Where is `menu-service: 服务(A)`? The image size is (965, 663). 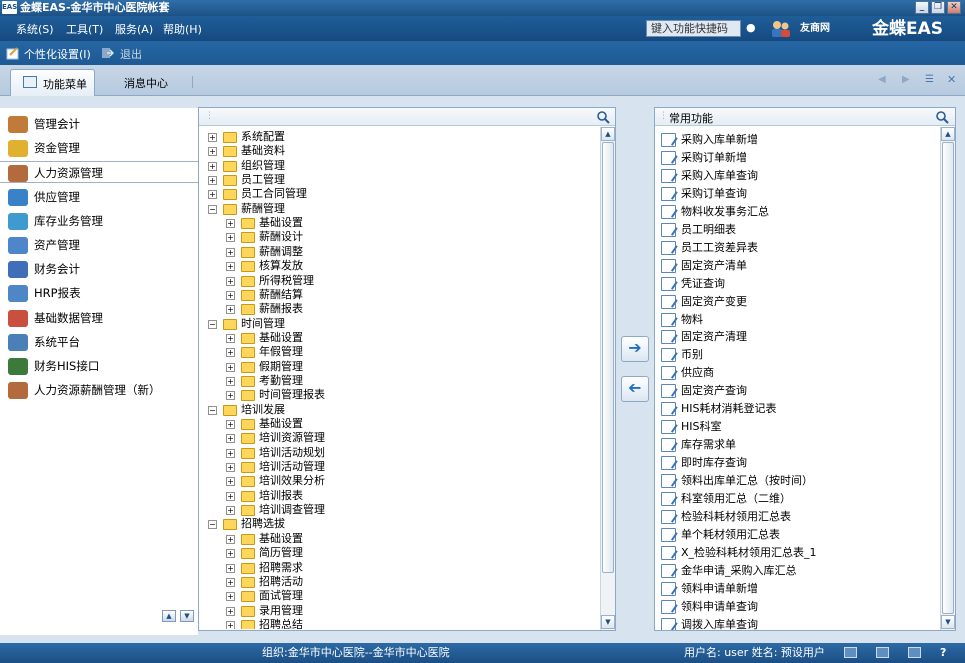
menu-service: 服务(A) is located at coordinates (134, 29).